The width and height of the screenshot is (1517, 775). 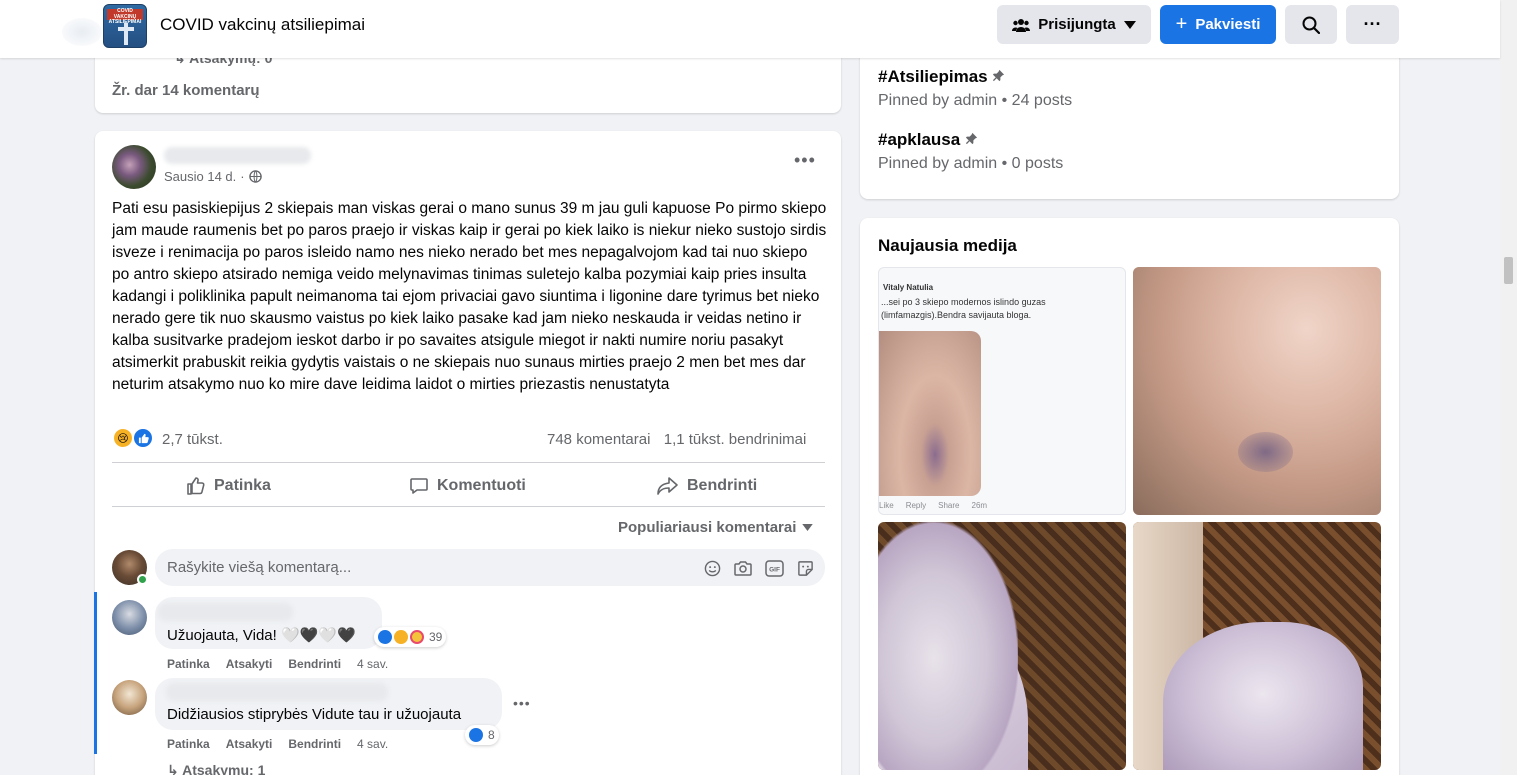 I want to click on reaction-icons: 😢, so click(x=134, y=438).